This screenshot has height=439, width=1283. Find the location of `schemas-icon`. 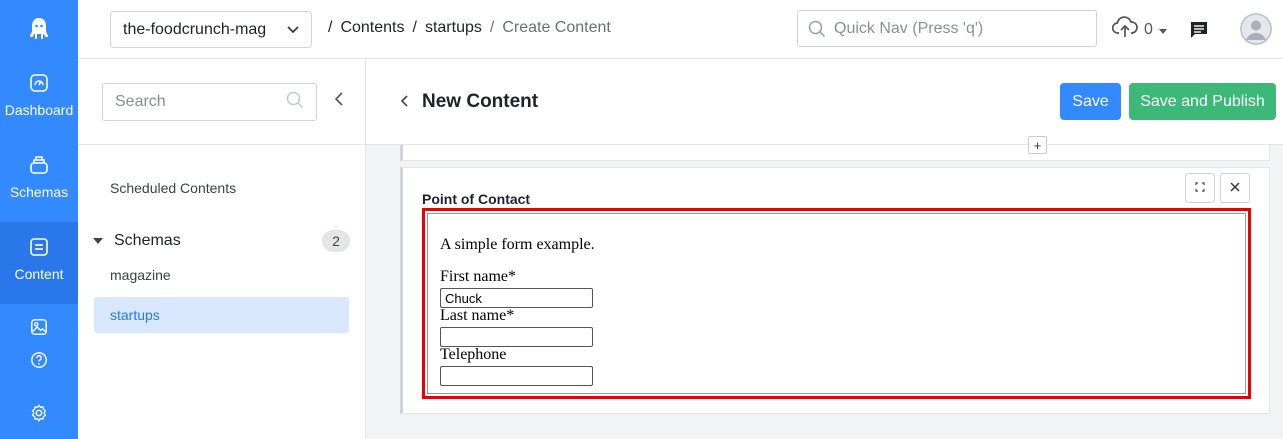

schemas-icon is located at coordinates (39, 165).